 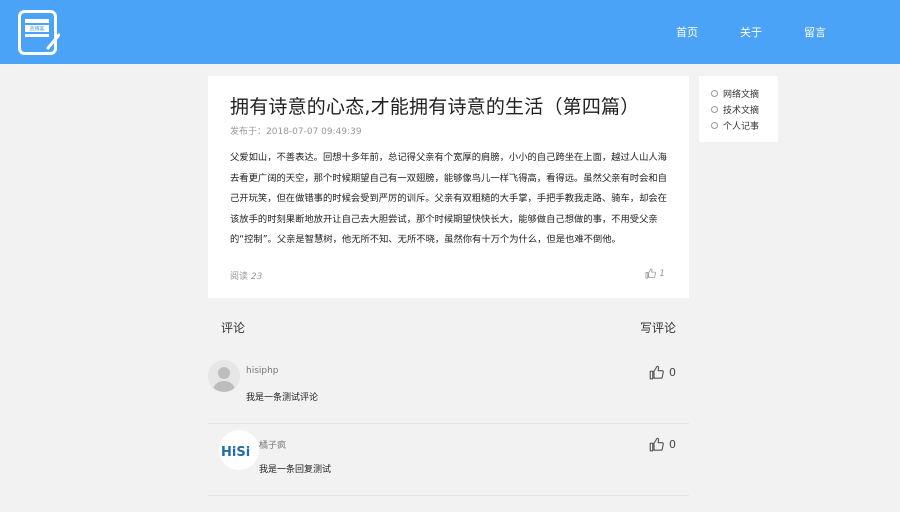 I want to click on sidebar-item-label: 网络文摘, so click(x=741, y=94).